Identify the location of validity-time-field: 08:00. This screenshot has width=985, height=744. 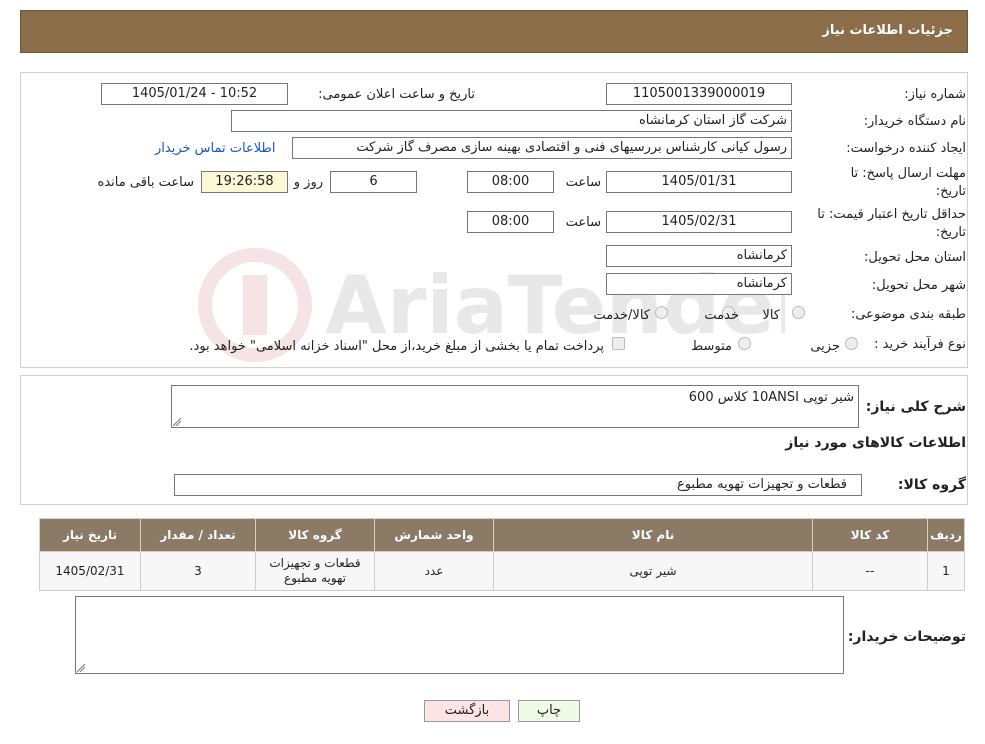
(510, 222).